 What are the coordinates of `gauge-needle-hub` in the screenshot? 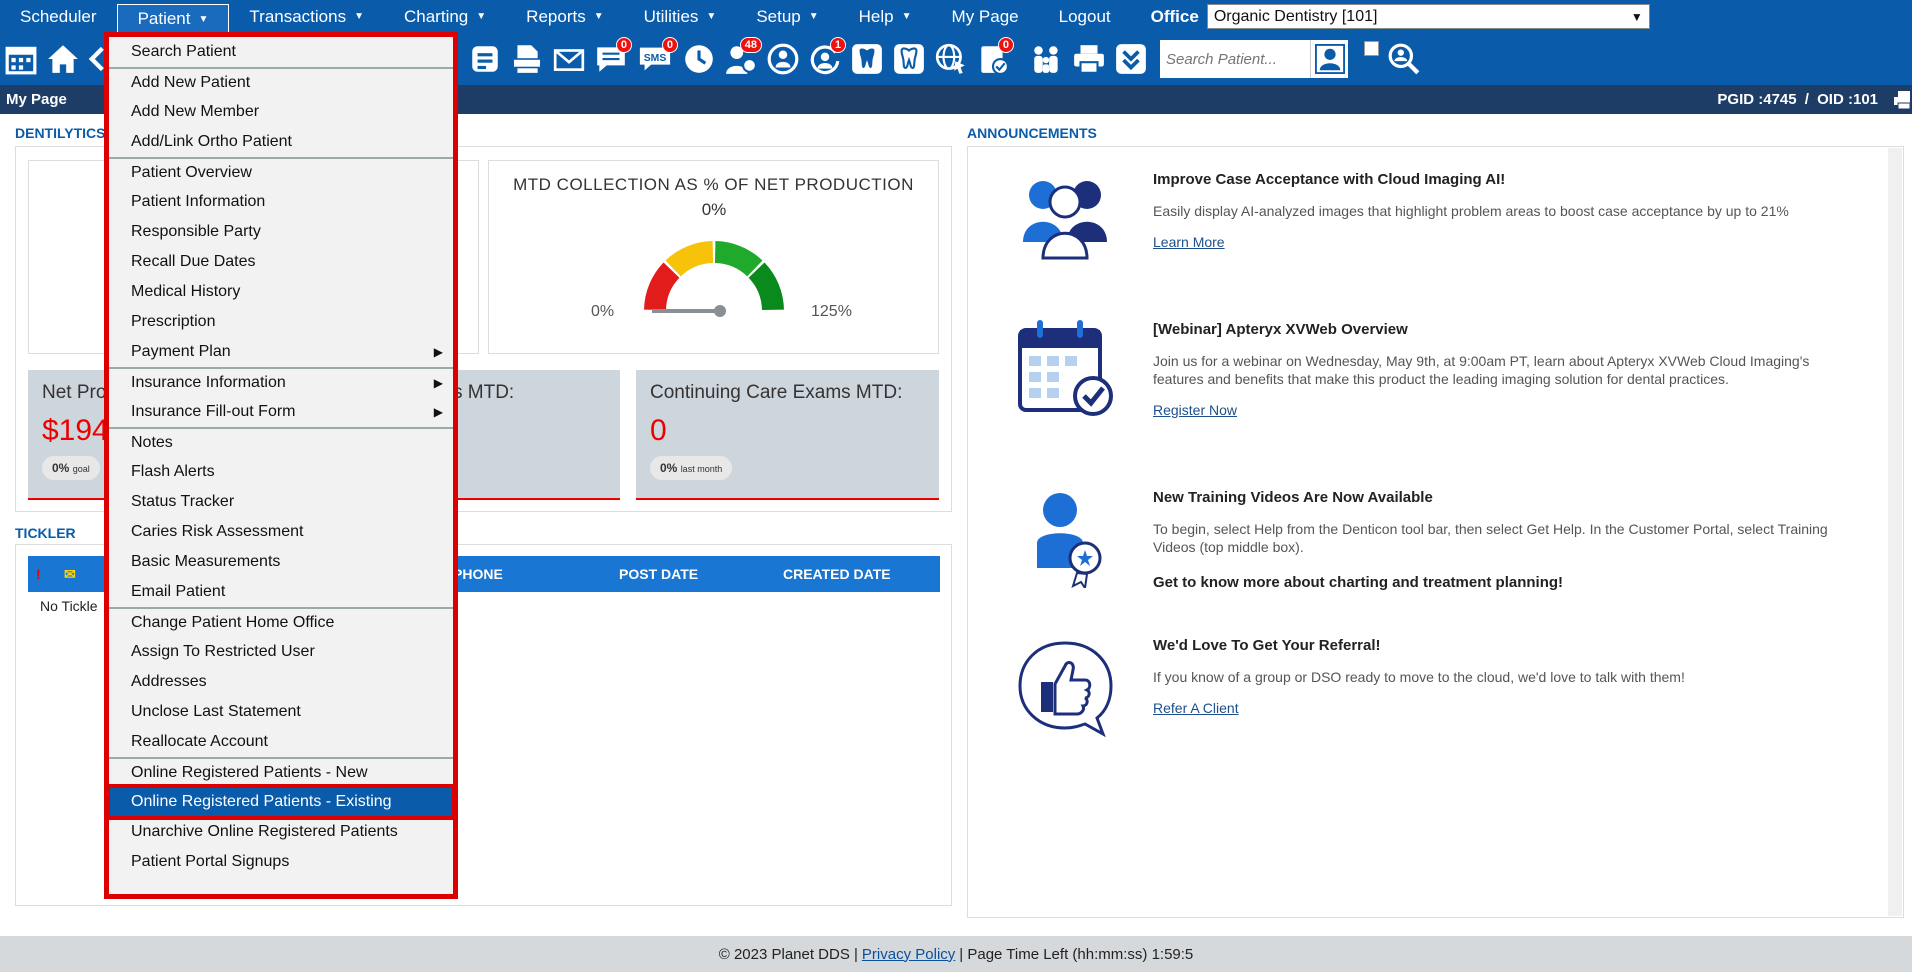 It's located at (720, 311).